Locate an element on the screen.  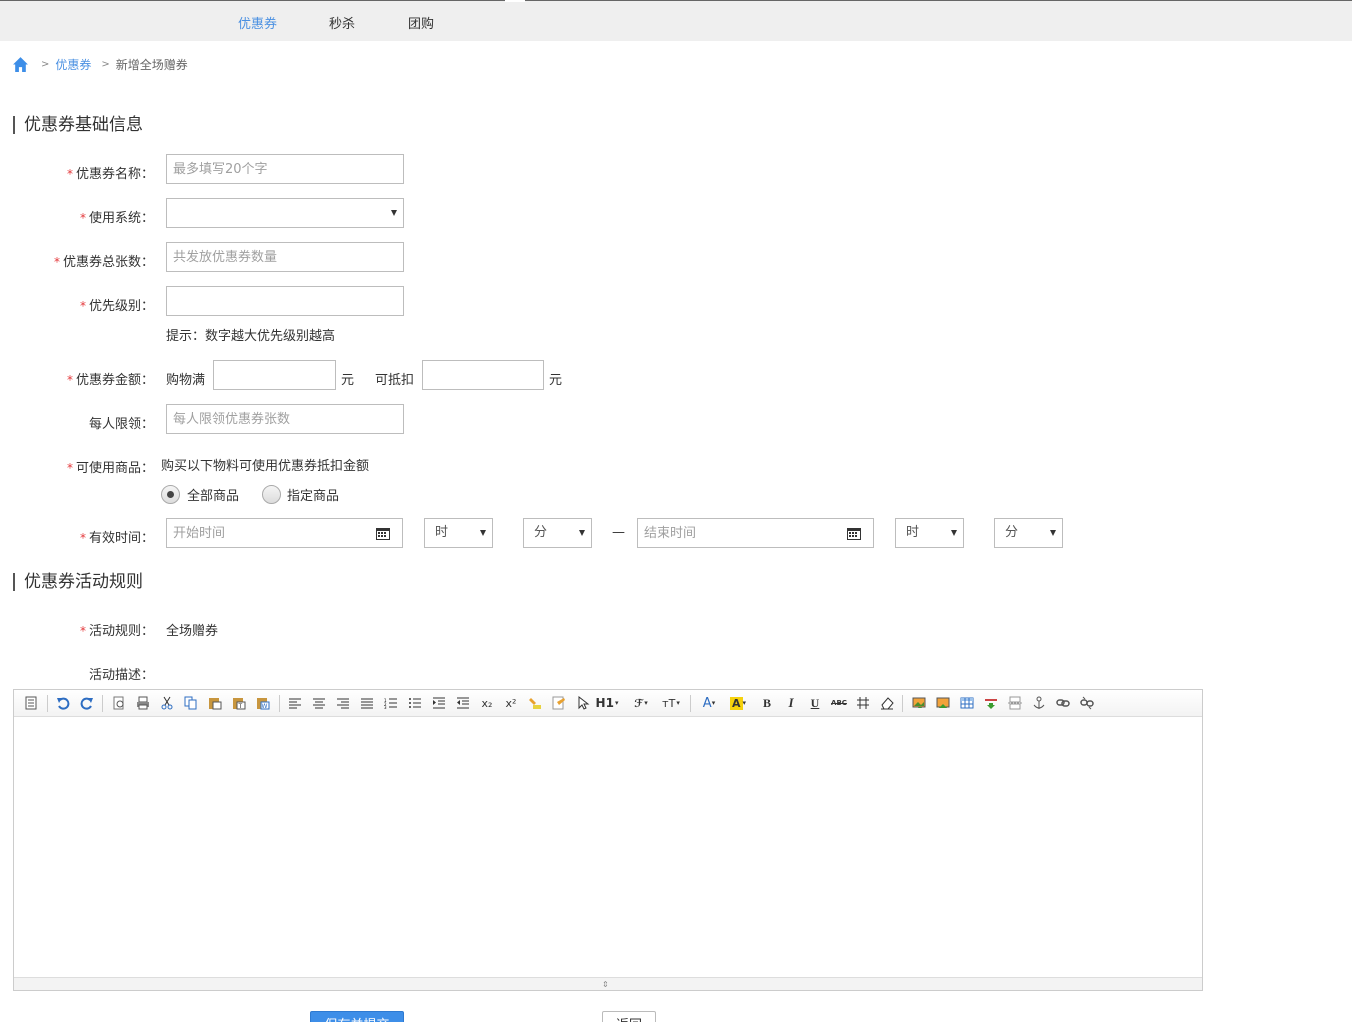
copy-icon is located at coordinates (191, 703).